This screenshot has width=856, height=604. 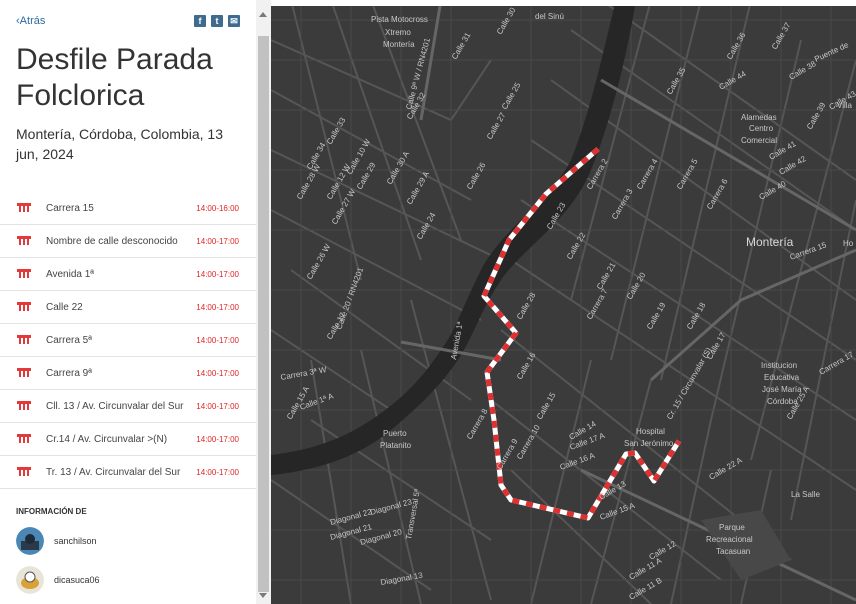 I want to click on map-label-la-salle: La Salle, so click(x=805, y=494).